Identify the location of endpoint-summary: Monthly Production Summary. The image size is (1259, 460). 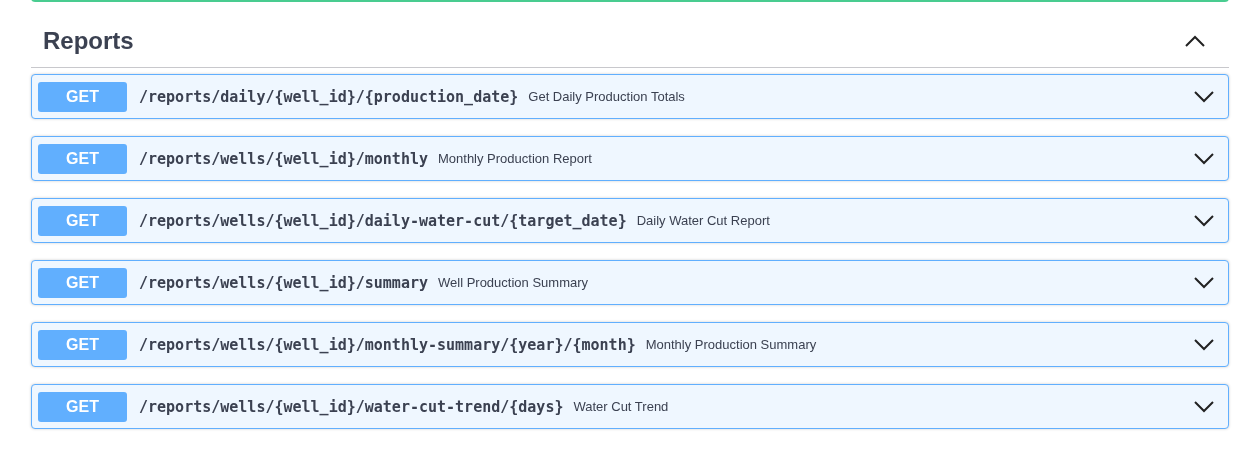
(731, 344).